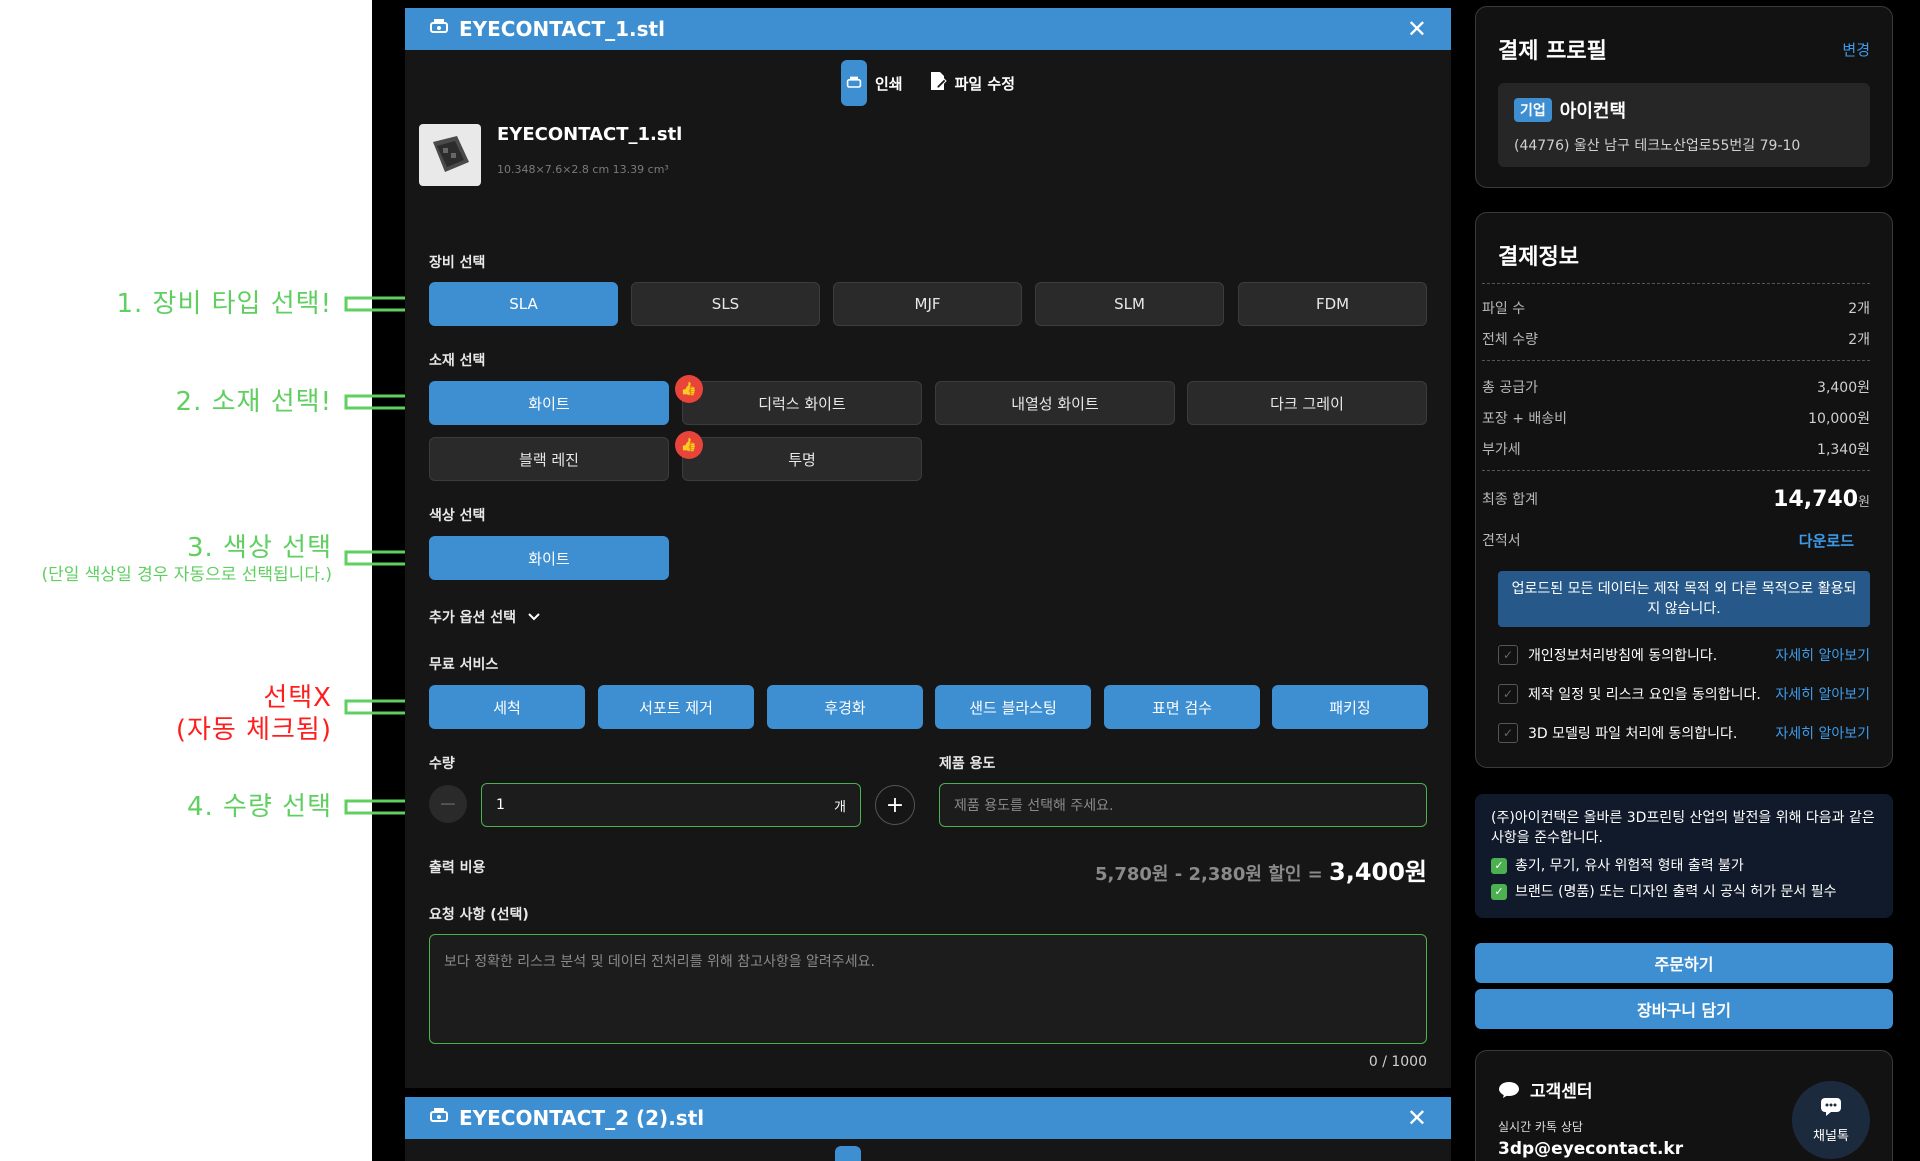  Describe the element at coordinates (448, 804) in the screenshot. I see `quantity-decrement-button: −` at that location.